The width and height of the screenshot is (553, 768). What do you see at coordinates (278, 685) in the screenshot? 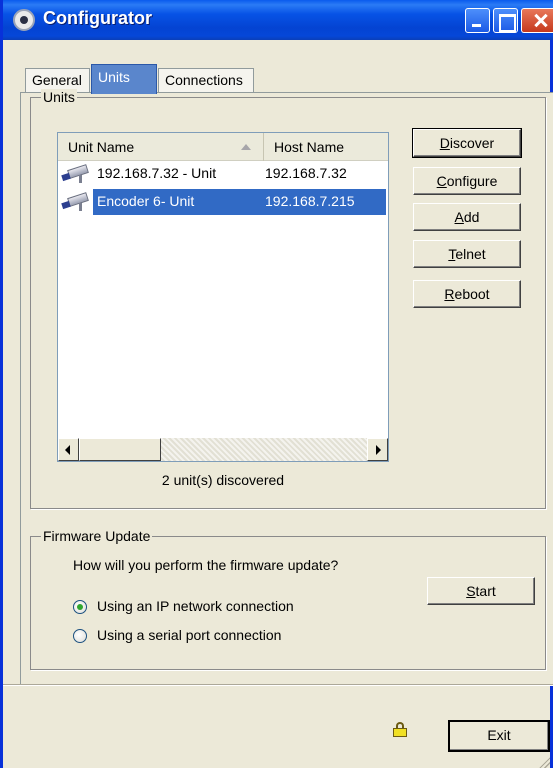
I see `footer-separator` at bounding box center [278, 685].